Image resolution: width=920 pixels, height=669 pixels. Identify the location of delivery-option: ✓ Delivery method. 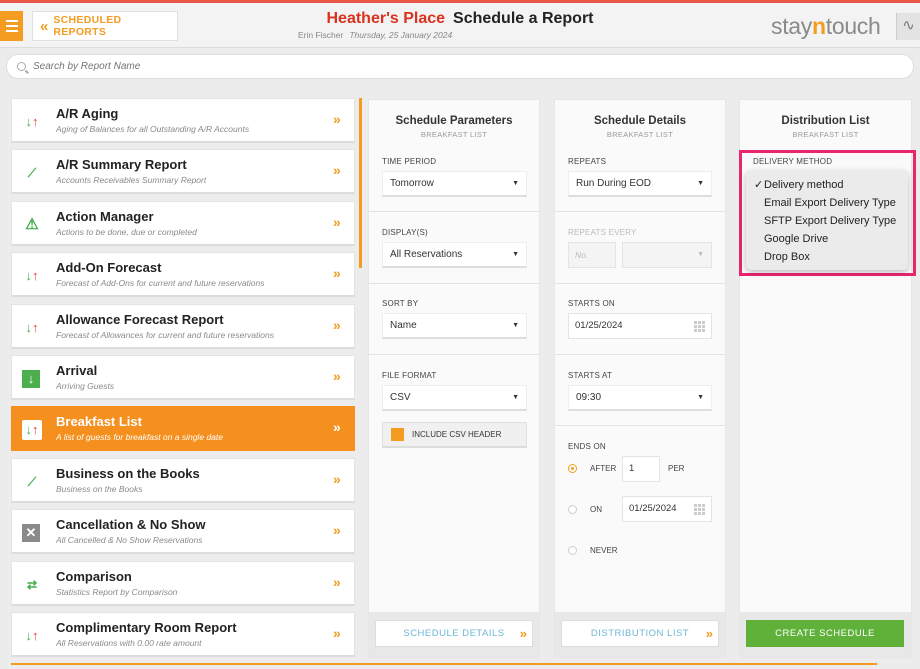
(827, 185).